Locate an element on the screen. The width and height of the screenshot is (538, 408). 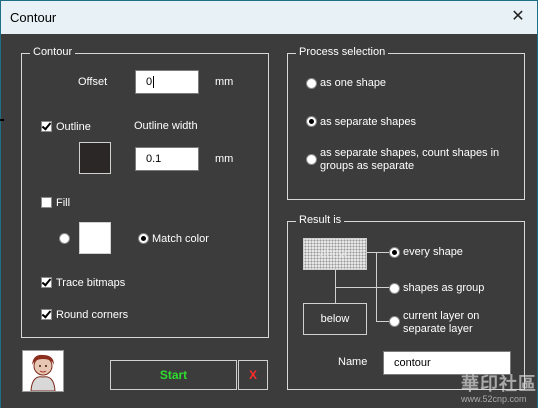
offset-input: 0 is located at coordinates (167, 82).